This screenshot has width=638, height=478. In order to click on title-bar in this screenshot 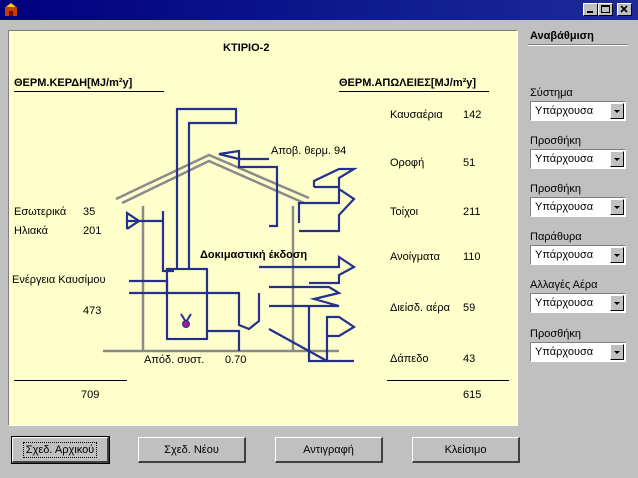, I will do `click(319, 10)`.